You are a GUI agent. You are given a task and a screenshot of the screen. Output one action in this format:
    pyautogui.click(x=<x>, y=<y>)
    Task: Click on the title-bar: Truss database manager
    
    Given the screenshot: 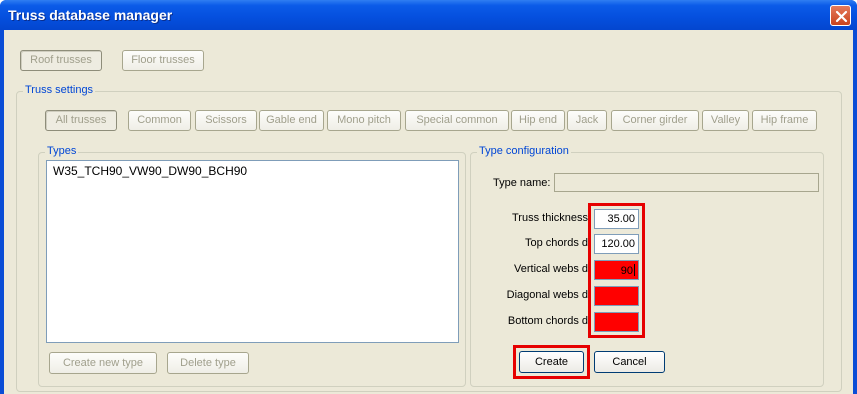 What is the action you would take?
    pyautogui.click(x=428, y=15)
    